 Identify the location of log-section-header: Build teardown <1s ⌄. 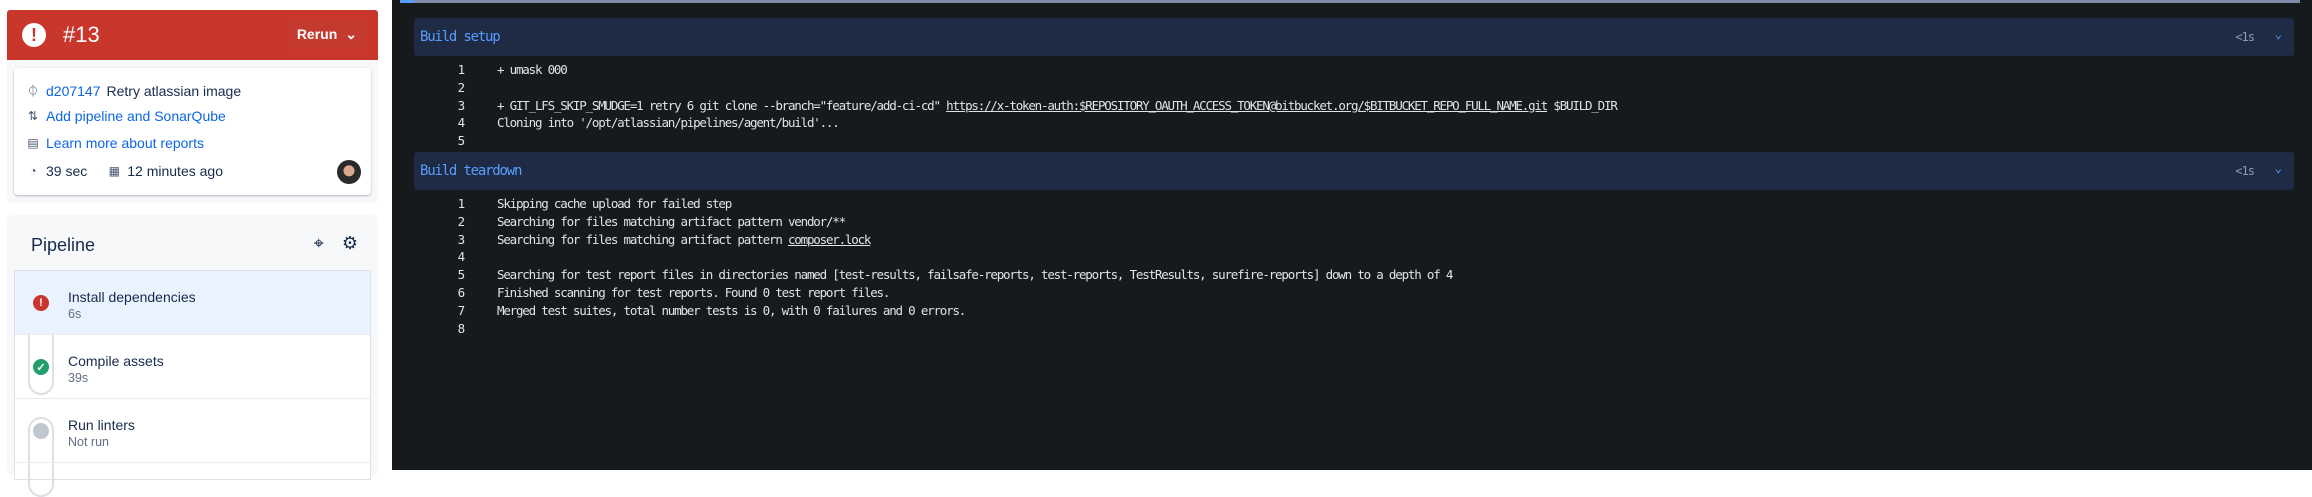
(1354, 171).